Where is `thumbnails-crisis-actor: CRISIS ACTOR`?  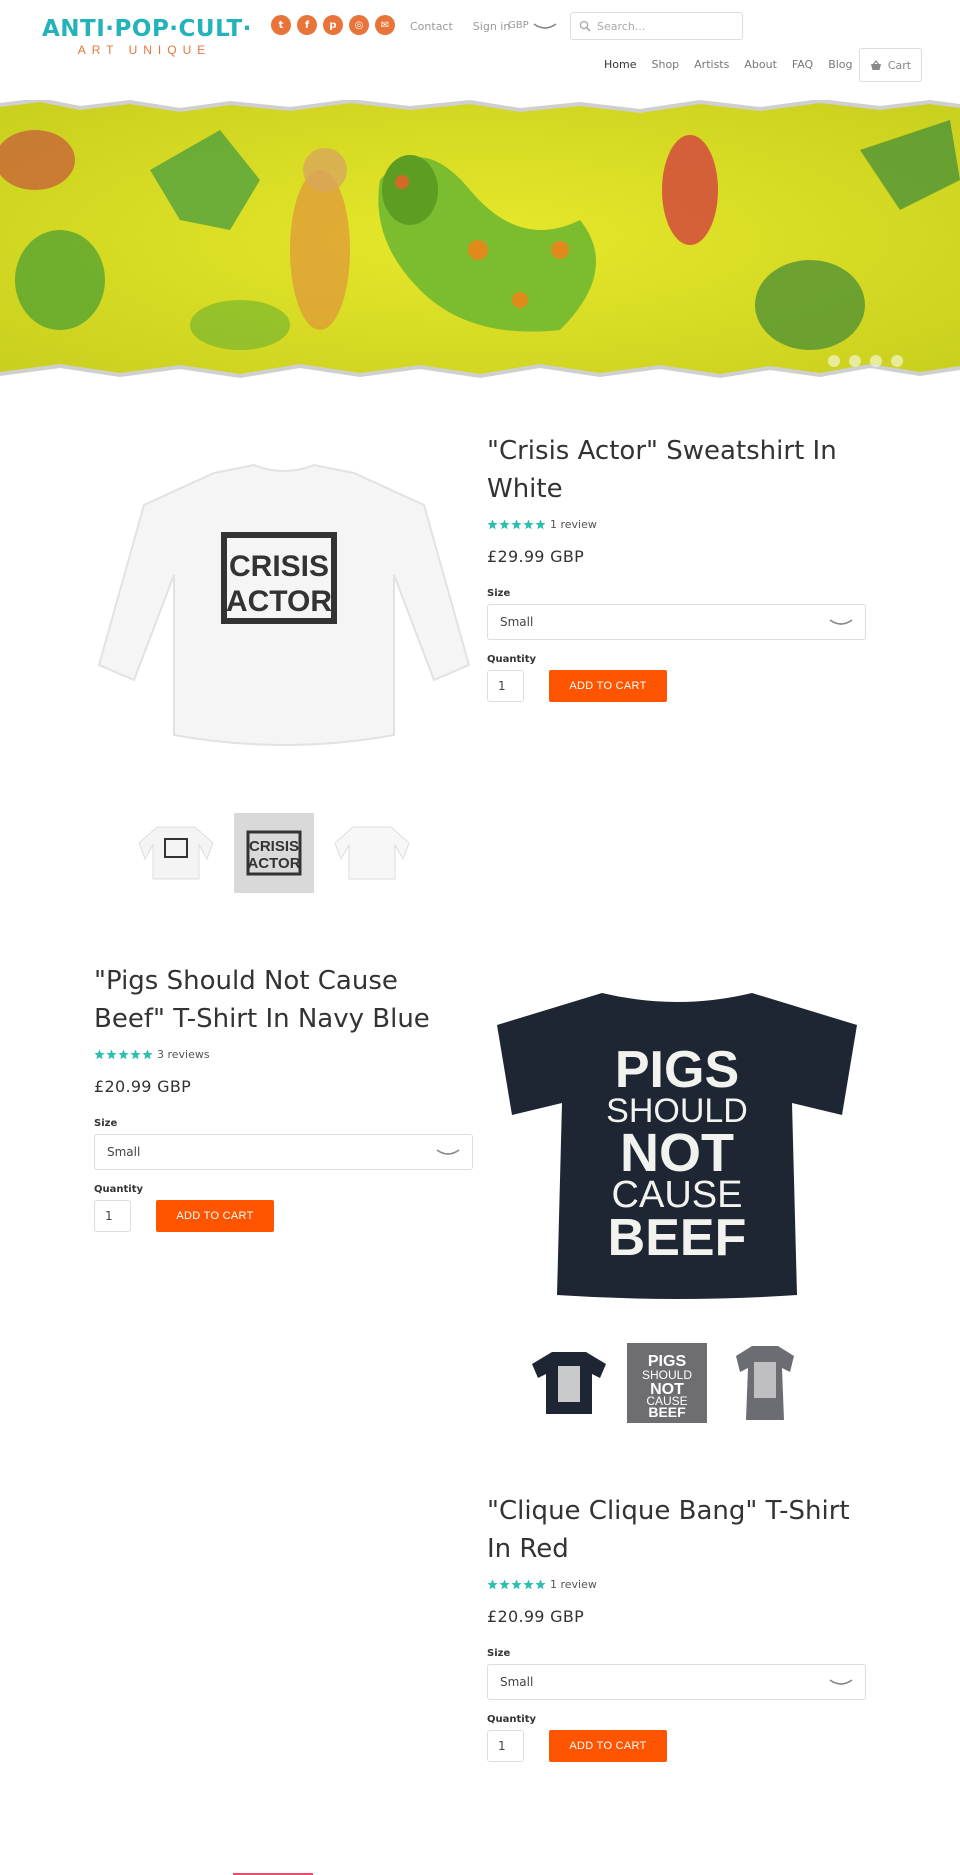
thumbnails-crisis-actor: CRISIS ACTOR is located at coordinates (274, 853).